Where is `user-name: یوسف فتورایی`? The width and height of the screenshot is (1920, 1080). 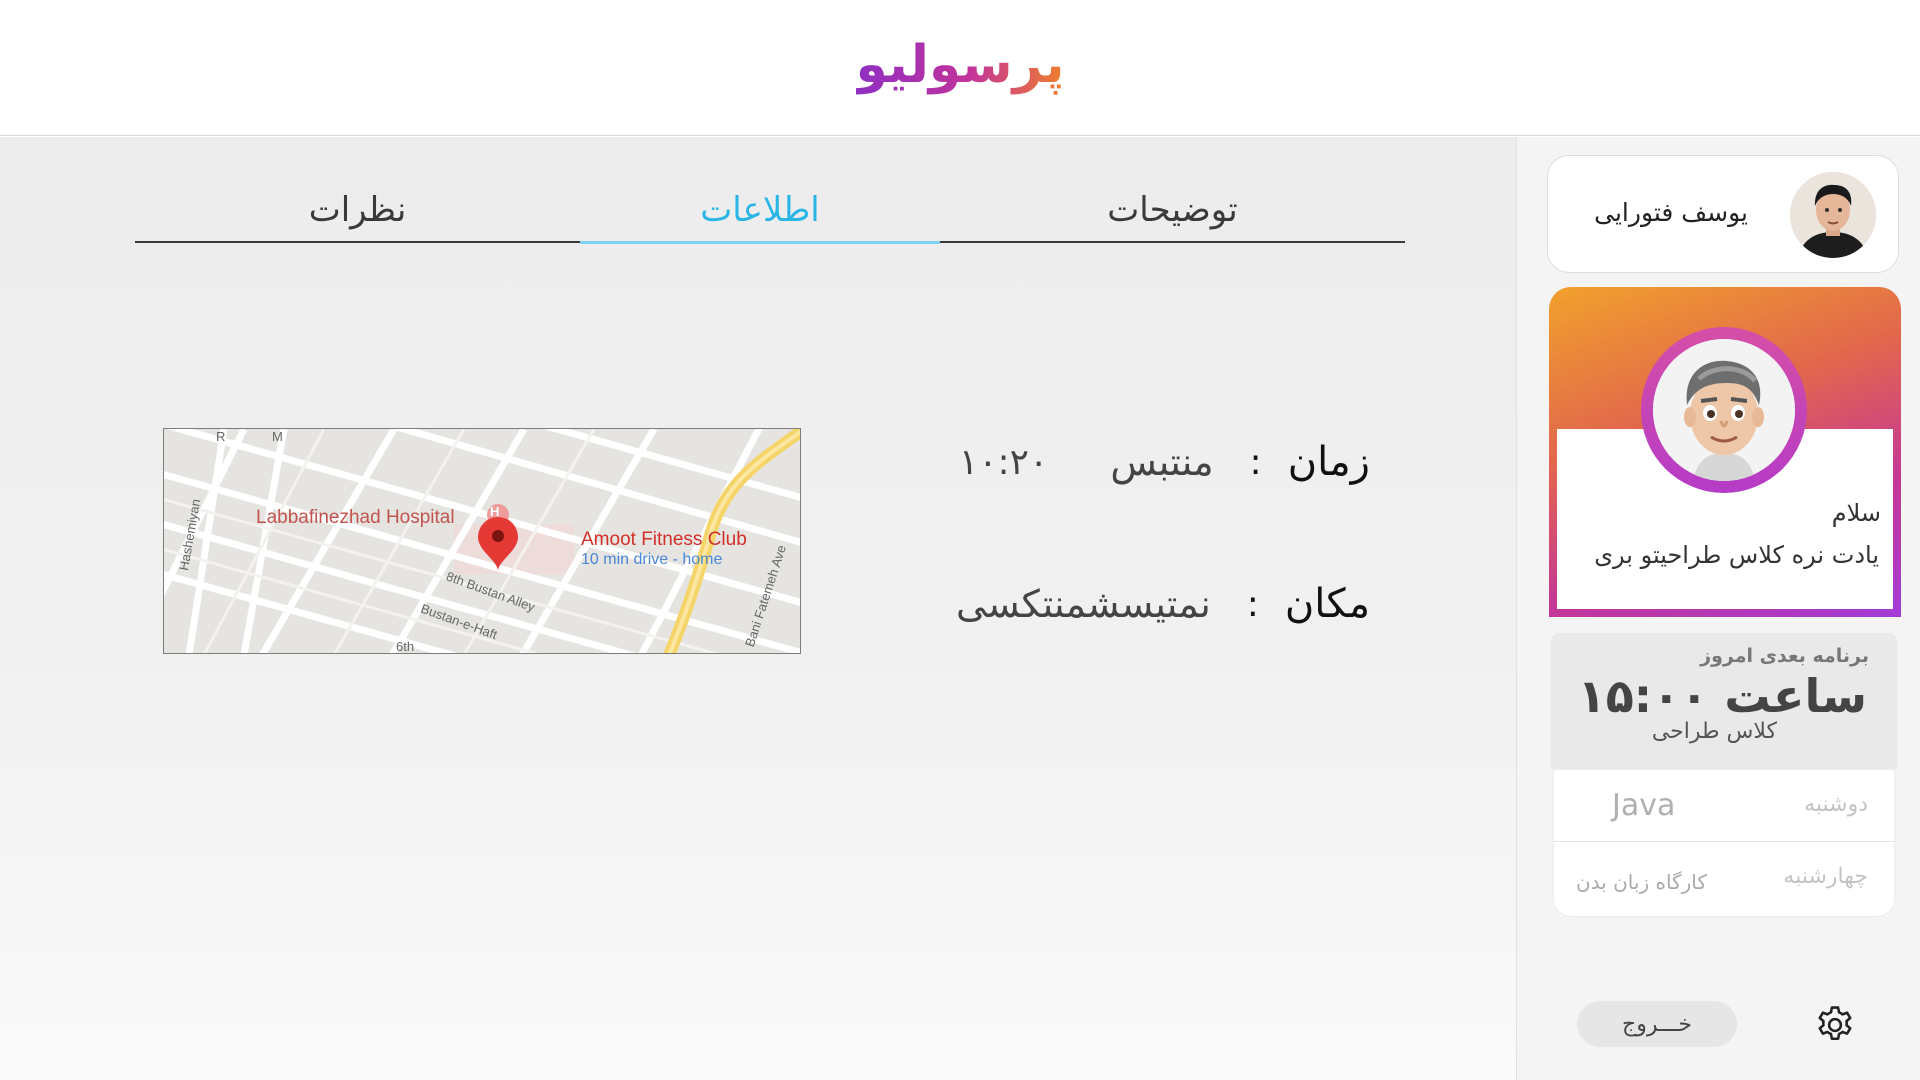
user-name: یوسف فتورایی is located at coordinates (1671, 212).